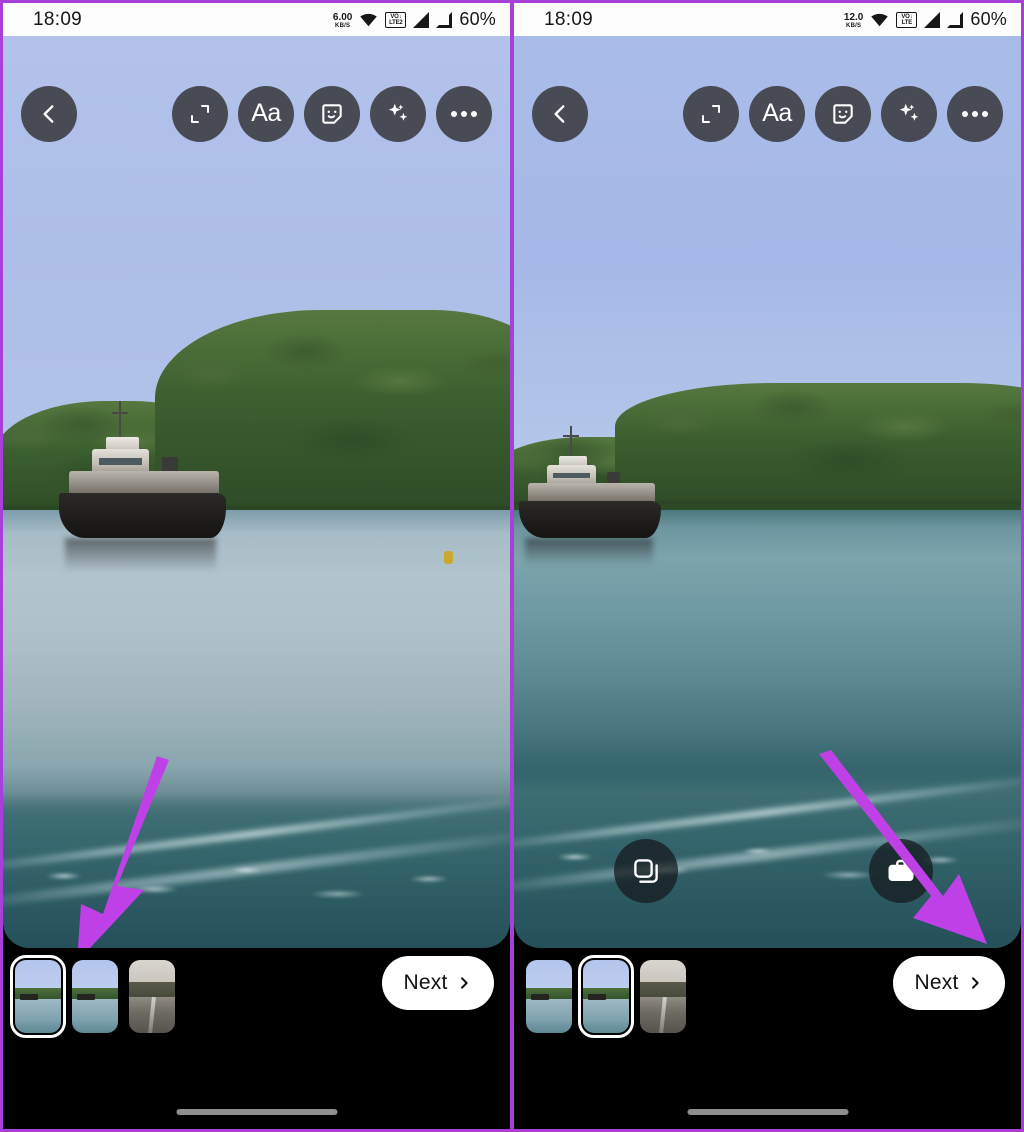  I want to click on toolbox-button, so click(901, 871).